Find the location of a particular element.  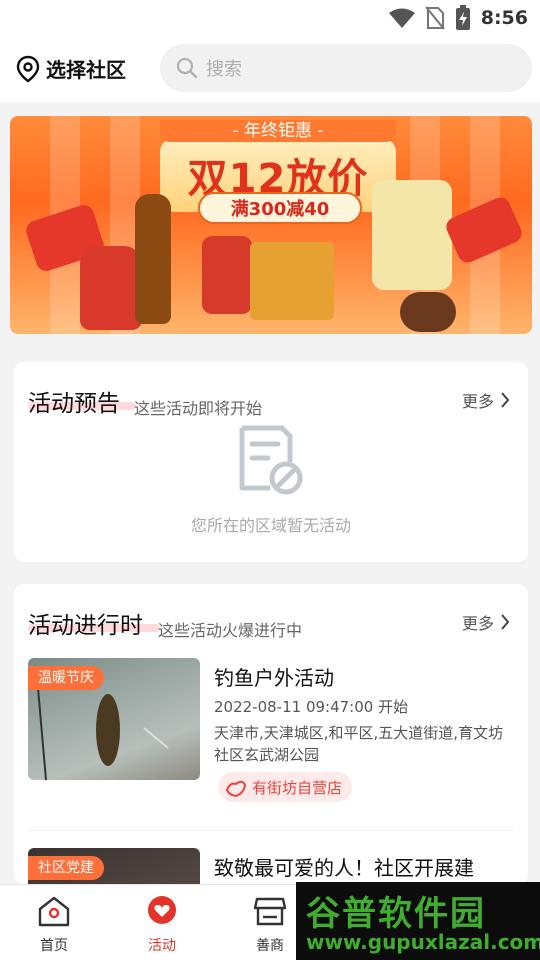

chips-bag-image is located at coordinates (292, 281).